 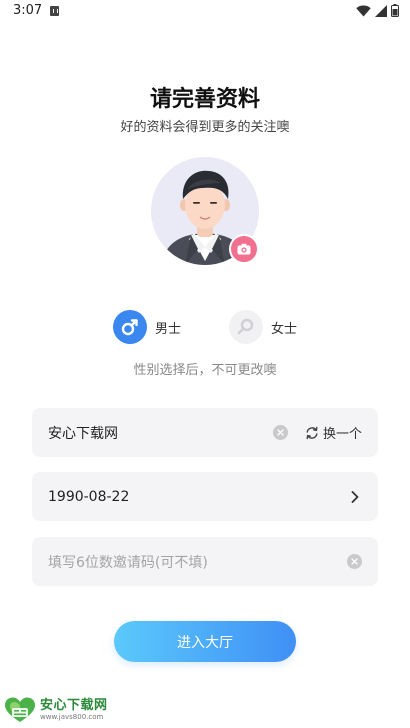 I want to click on wifi-icon, so click(x=363, y=10).